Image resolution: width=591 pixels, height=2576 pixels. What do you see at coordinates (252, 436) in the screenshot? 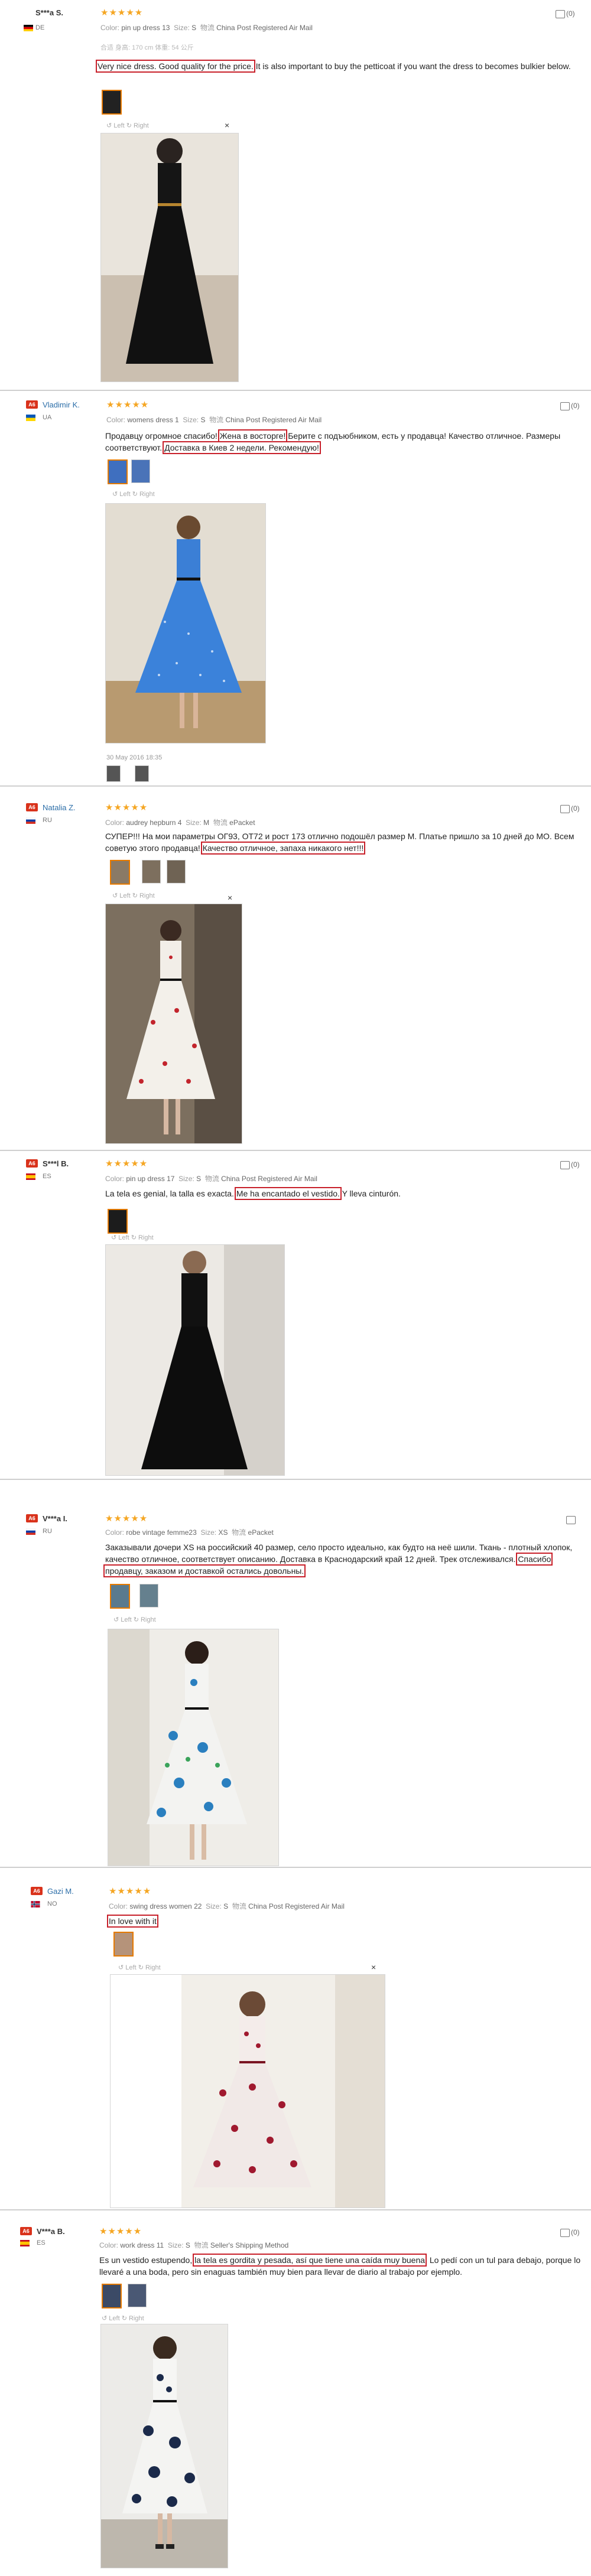
I see `highlighted-phrase: Жена в восторге!` at bounding box center [252, 436].